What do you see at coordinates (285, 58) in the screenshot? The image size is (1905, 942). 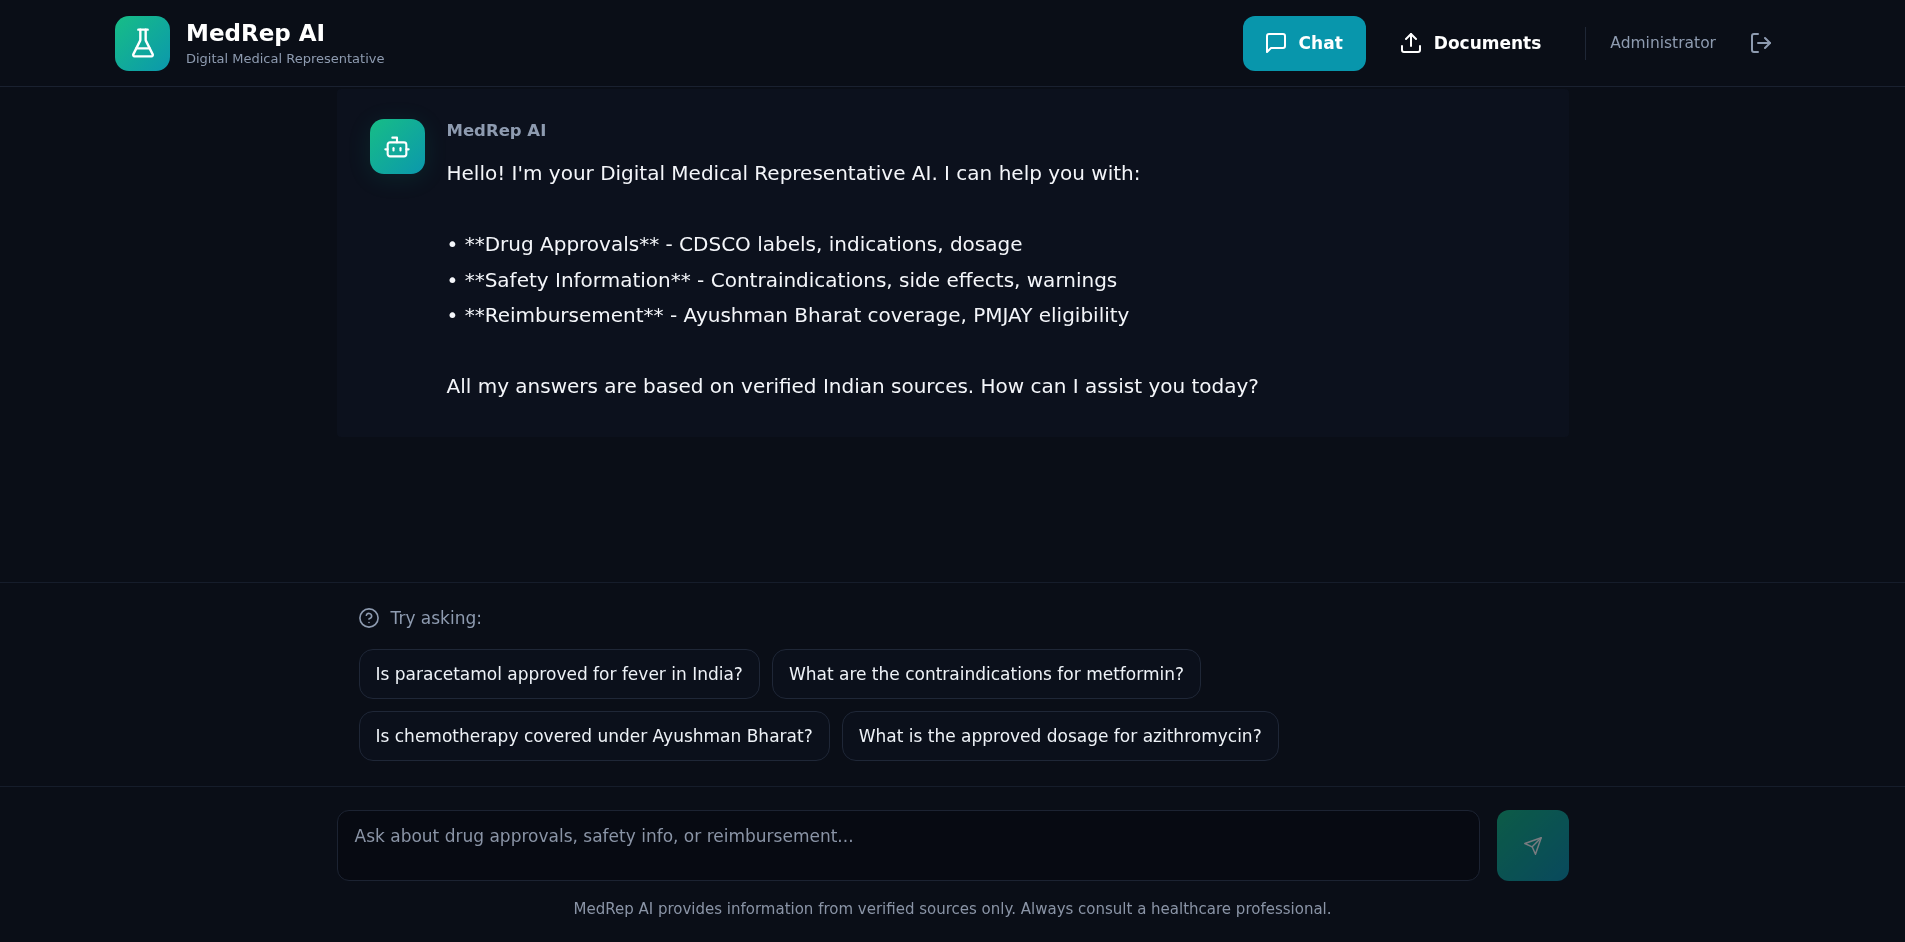 I see `app-subtitle: Digital Medical Representative` at bounding box center [285, 58].